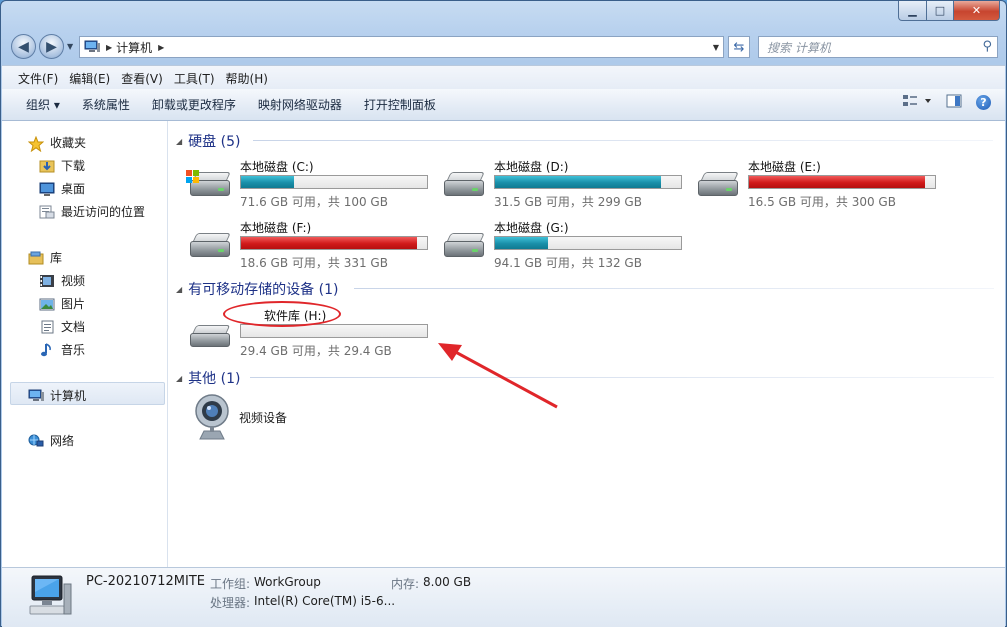 This screenshot has height=627, width=1007. I want to click on sidebar-item-desktop: 桌面, so click(62, 188).